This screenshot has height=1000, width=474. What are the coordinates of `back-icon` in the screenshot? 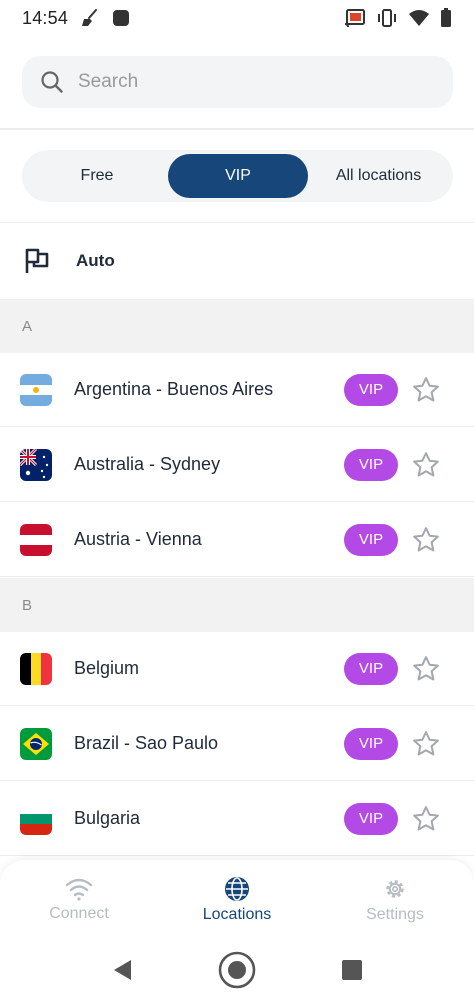 It's located at (122, 970).